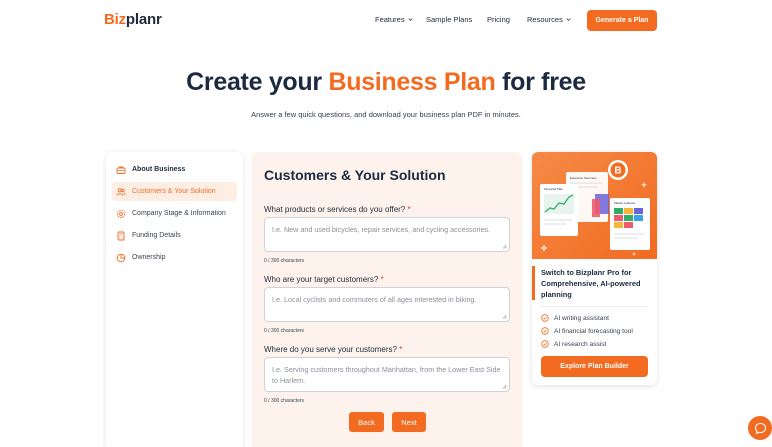  I want to click on question-text: Where do you serve your customers?, so click(330, 349).